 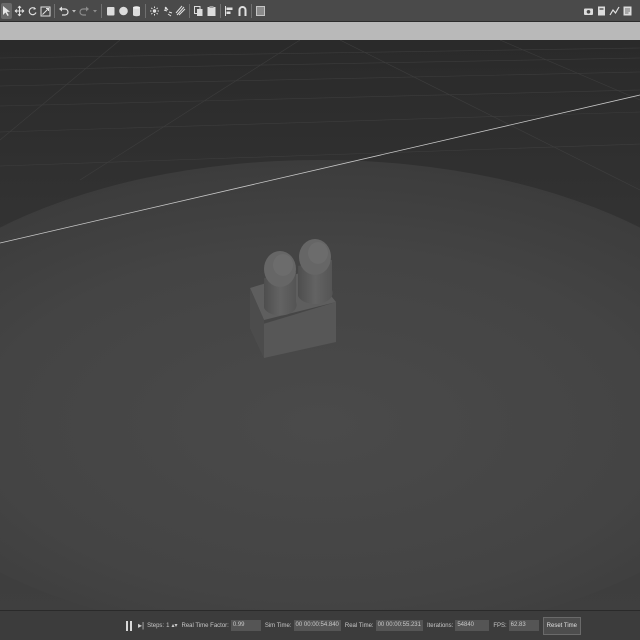 What do you see at coordinates (32, 11) in the screenshot?
I see `rotate-icon` at bounding box center [32, 11].